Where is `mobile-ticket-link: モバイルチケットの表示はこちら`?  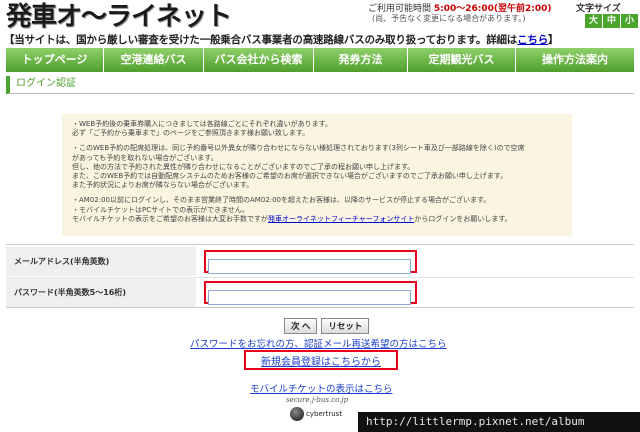
mobile-ticket-link: モバイルチケットの表示はこちら is located at coordinates (321, 388).